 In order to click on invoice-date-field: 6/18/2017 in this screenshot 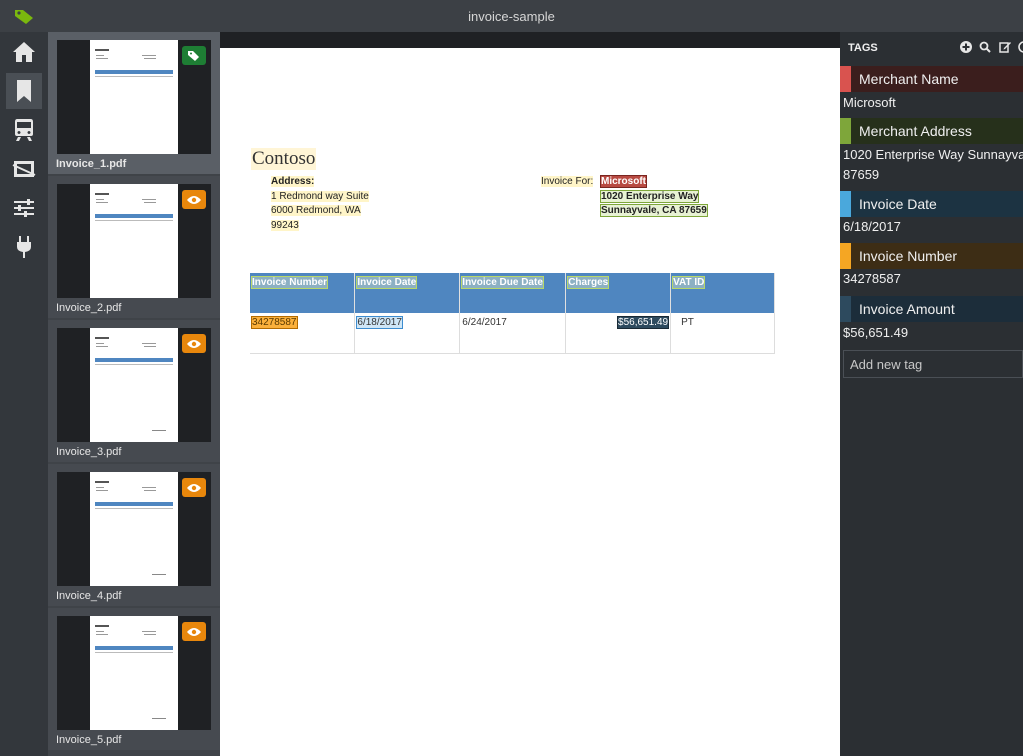, I will do `click(379, 322)`.